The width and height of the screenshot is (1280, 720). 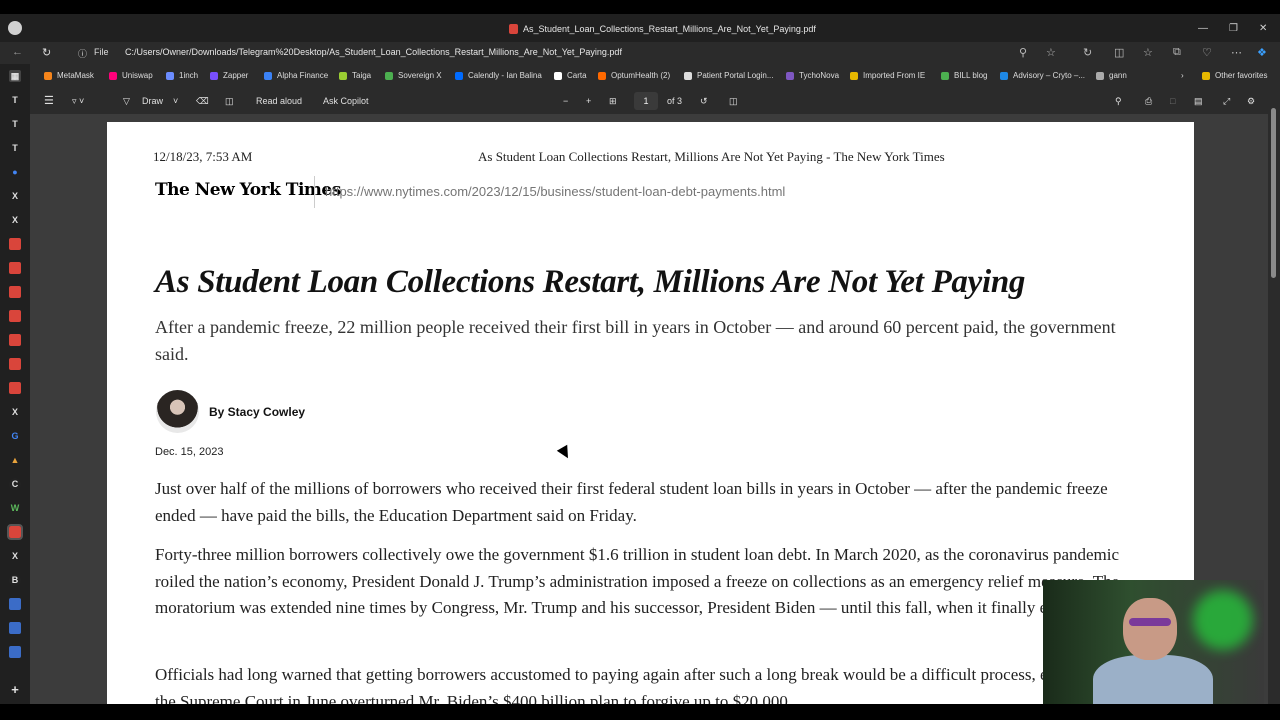 I want to click on favorite-item: Carta, so click(x=570, y=75).